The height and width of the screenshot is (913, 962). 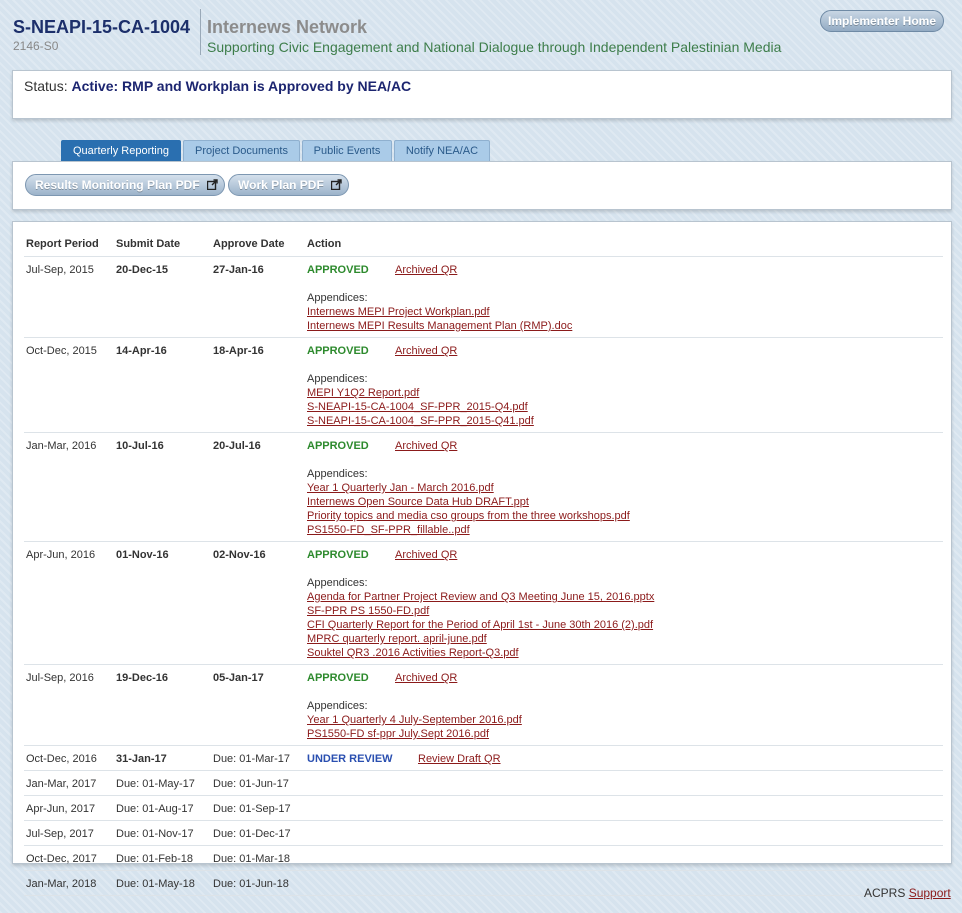 What do you see at coordinates (624, 421) in the screenshot?
I see `appendix-file-link: S-NEAPI-15-CA-1004_SF-PPR_2015-Q41.pdf` at bounding box center [624, 421].